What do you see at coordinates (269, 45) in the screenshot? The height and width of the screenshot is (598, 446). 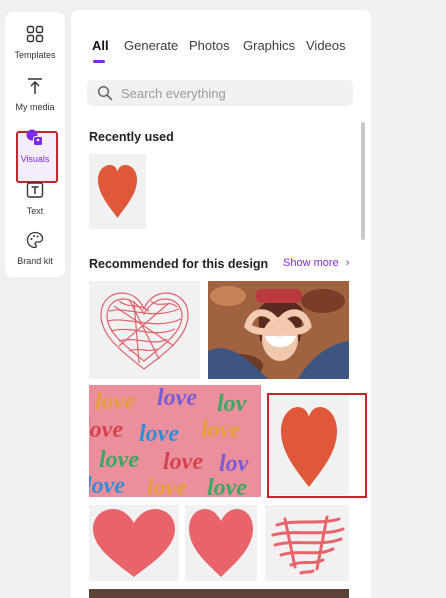 I see `tab-graphics: Graphics` at bounding box center [269, 45].